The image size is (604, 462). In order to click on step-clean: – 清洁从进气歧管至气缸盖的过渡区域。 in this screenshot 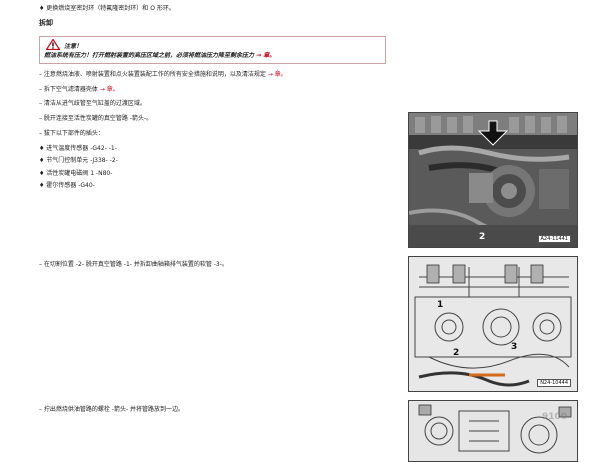, I will do `click(92, 103)`.